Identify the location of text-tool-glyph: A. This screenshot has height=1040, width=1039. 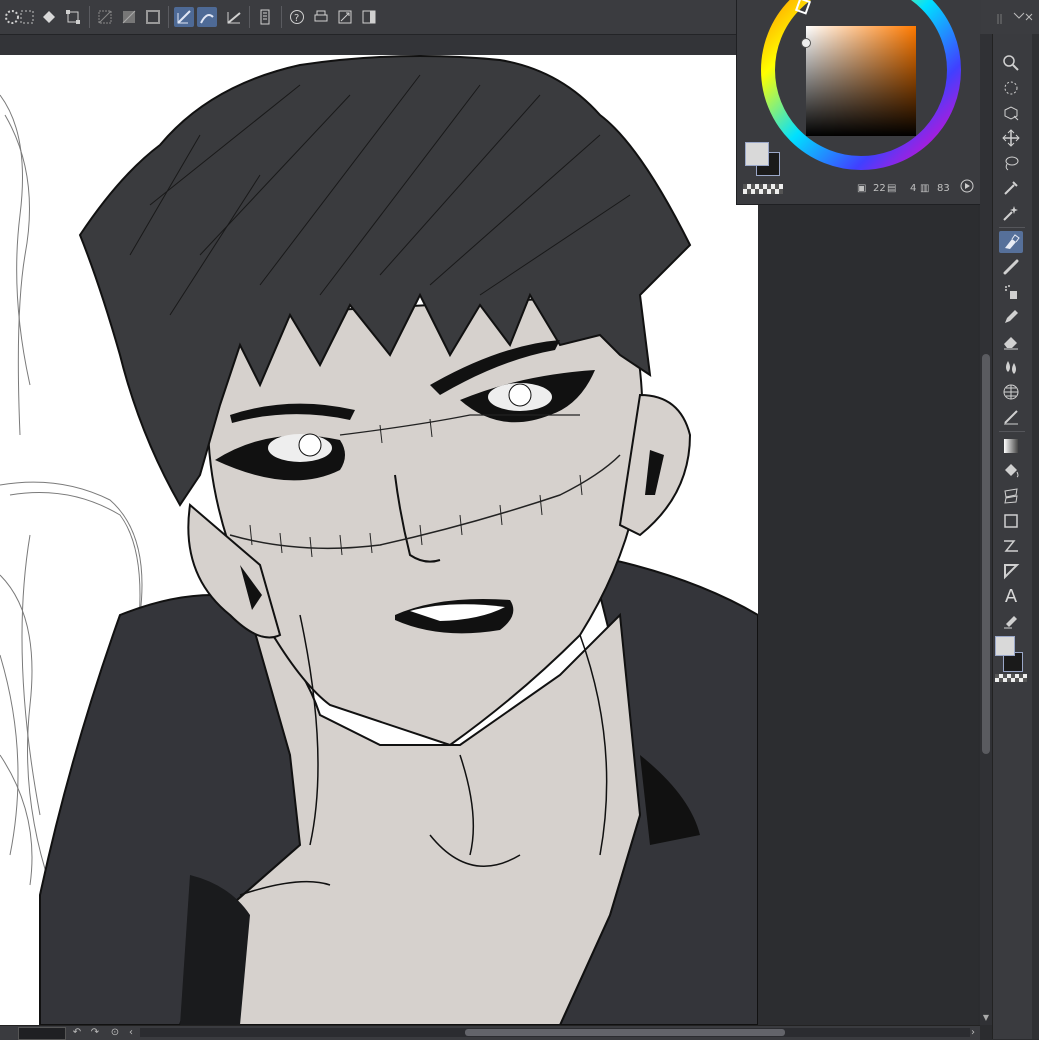
(1011, 596).